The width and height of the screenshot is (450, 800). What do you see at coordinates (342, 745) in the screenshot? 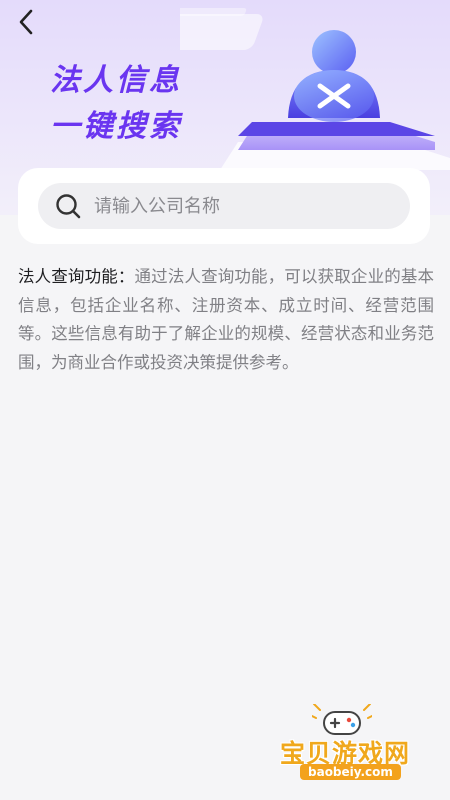
I see `watermark: 宝贝游戏网 baobeiy.com` at bounding box center [342, 745].